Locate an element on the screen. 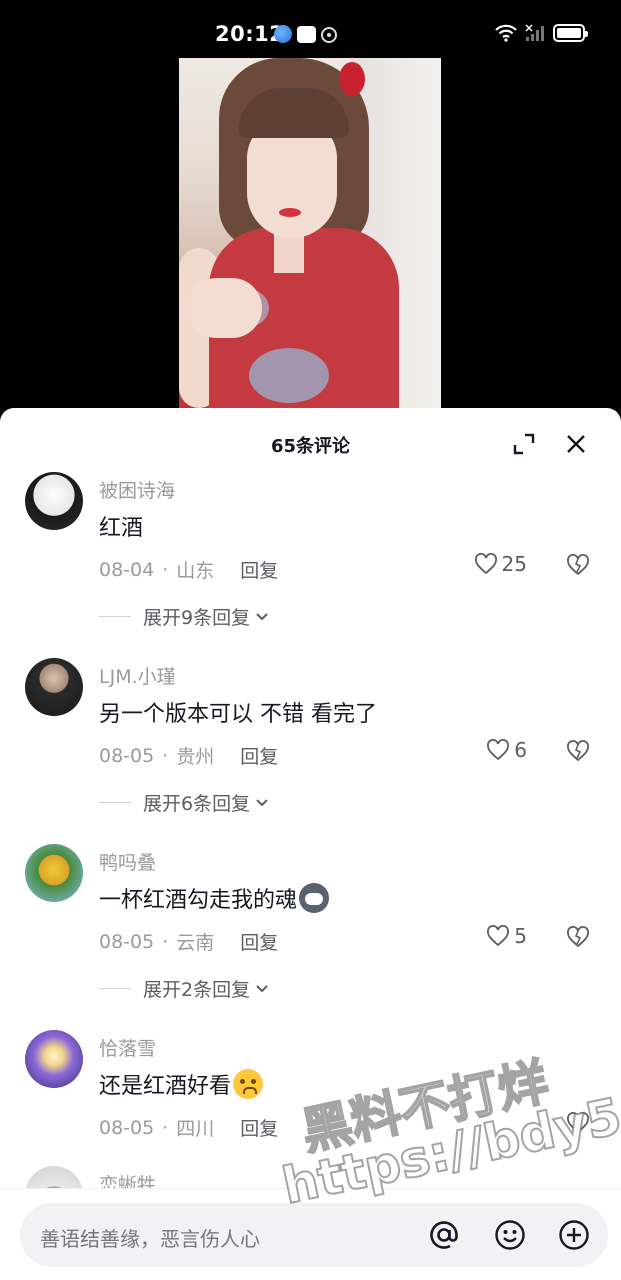 Image resolution: width=621 pixels, height=1280 pixels. crying-emoji-icon is located at coordinates (248, 1084).